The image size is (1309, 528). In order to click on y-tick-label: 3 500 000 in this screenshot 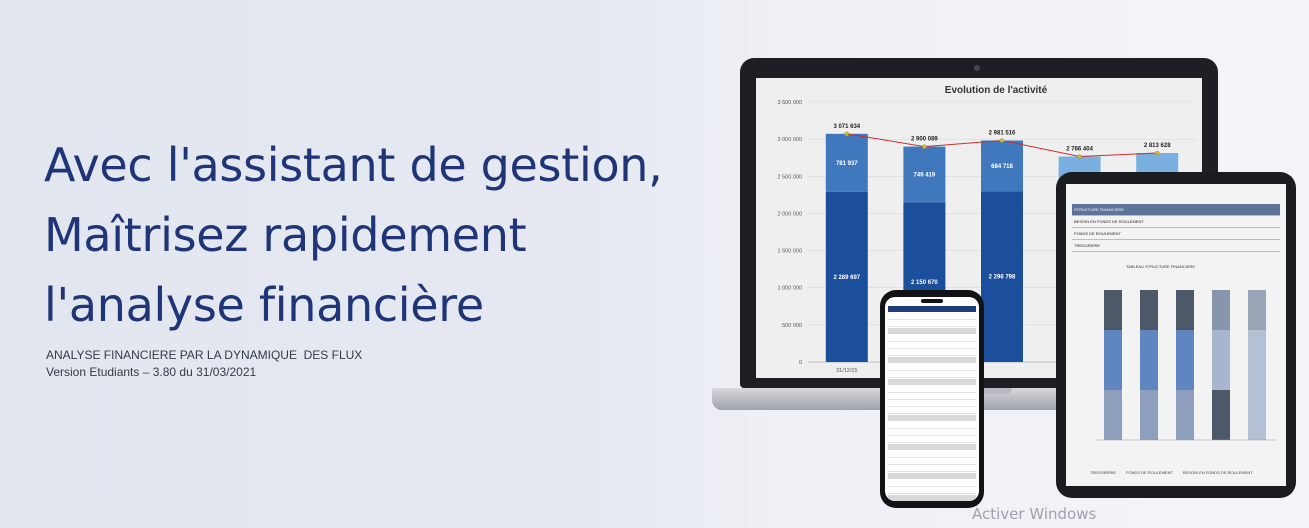, I will do `click(790, 103)`.